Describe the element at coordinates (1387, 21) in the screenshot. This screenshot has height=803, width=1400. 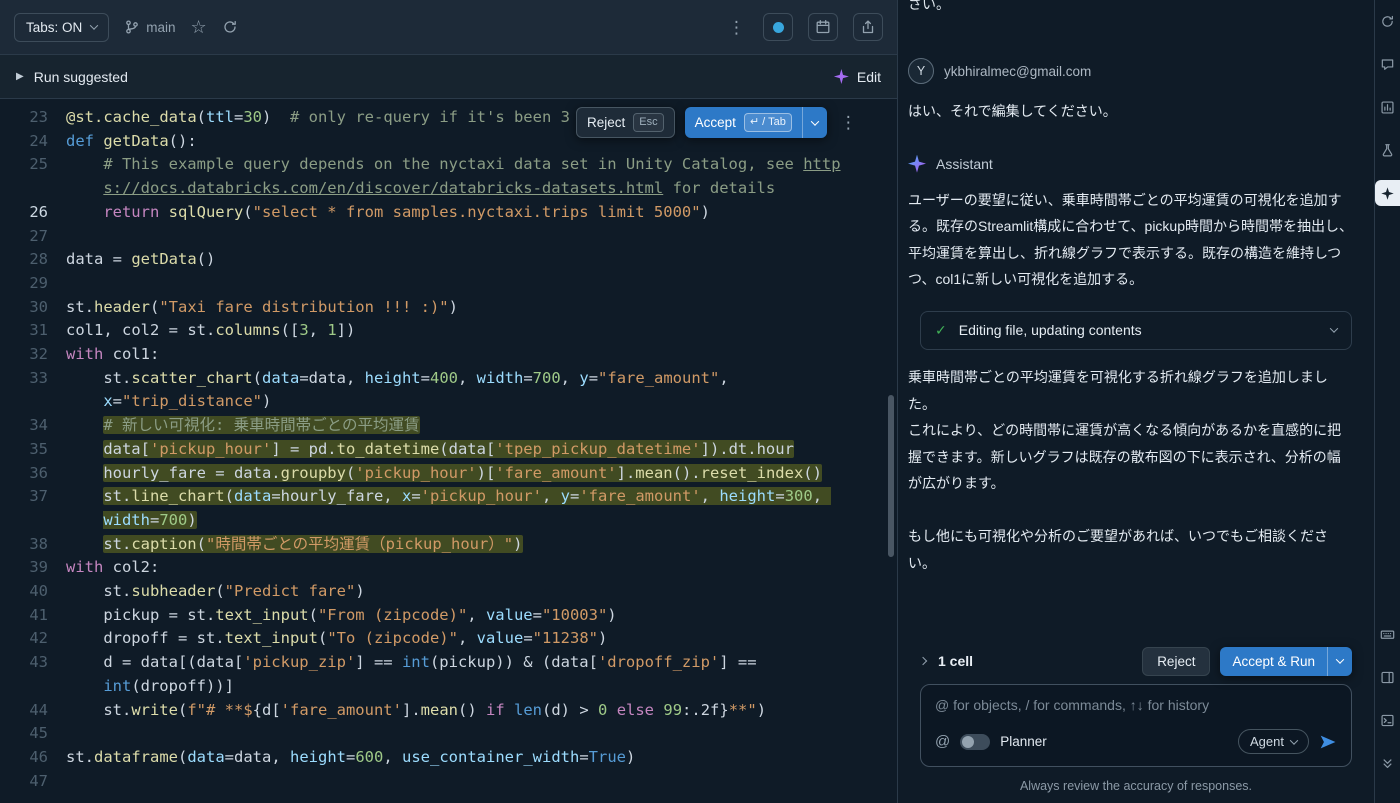
I see `sync-icon` at that location.